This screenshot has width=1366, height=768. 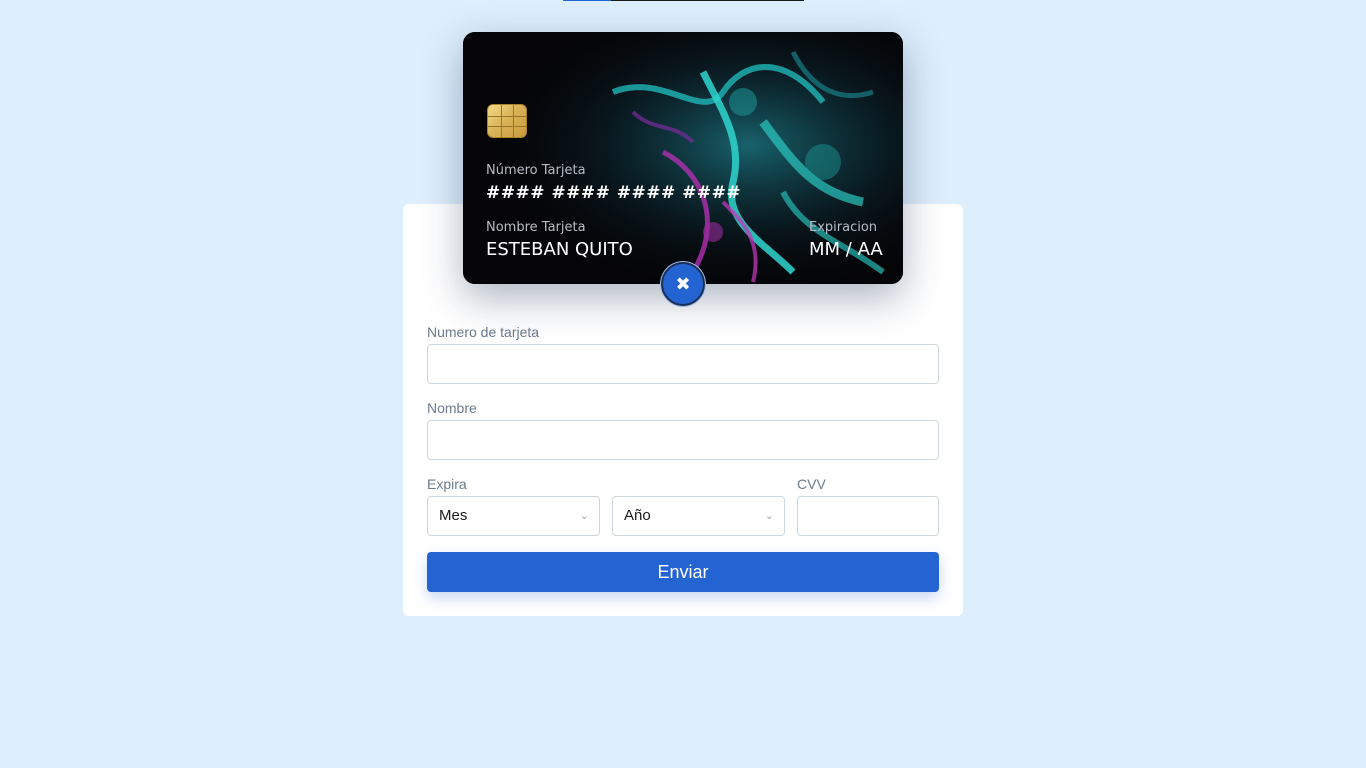 What do you see at coordinates (811, 484) in the screenshot?
I see `cvv-field-label: CVV` at bounding box center [811, 484].